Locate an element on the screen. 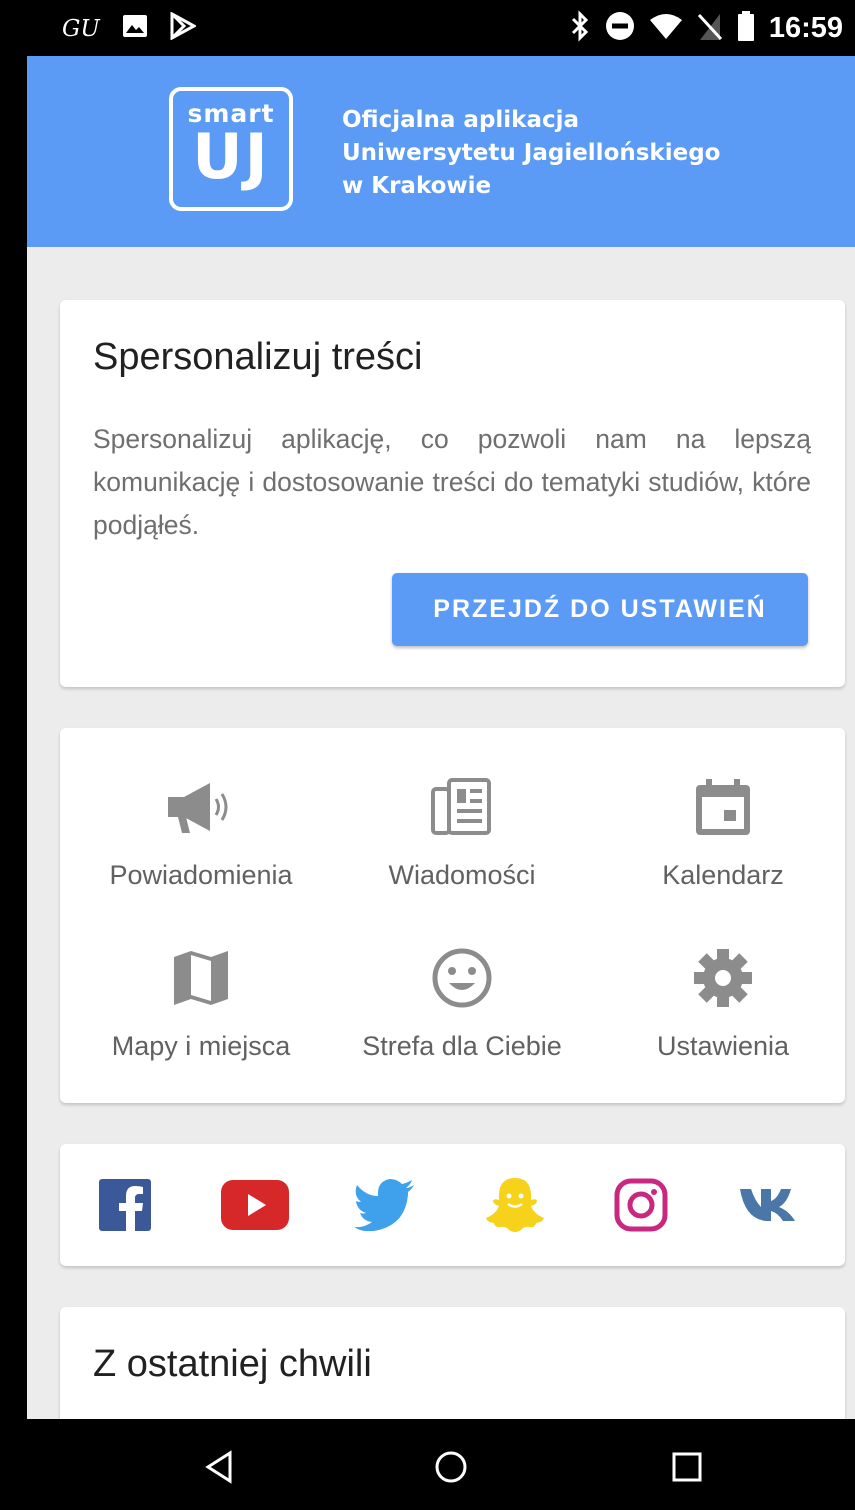 This screenshot has width=855, height=1510. menu-item-ustawienia: Ustawienia is located at coordinates (723, 1003).